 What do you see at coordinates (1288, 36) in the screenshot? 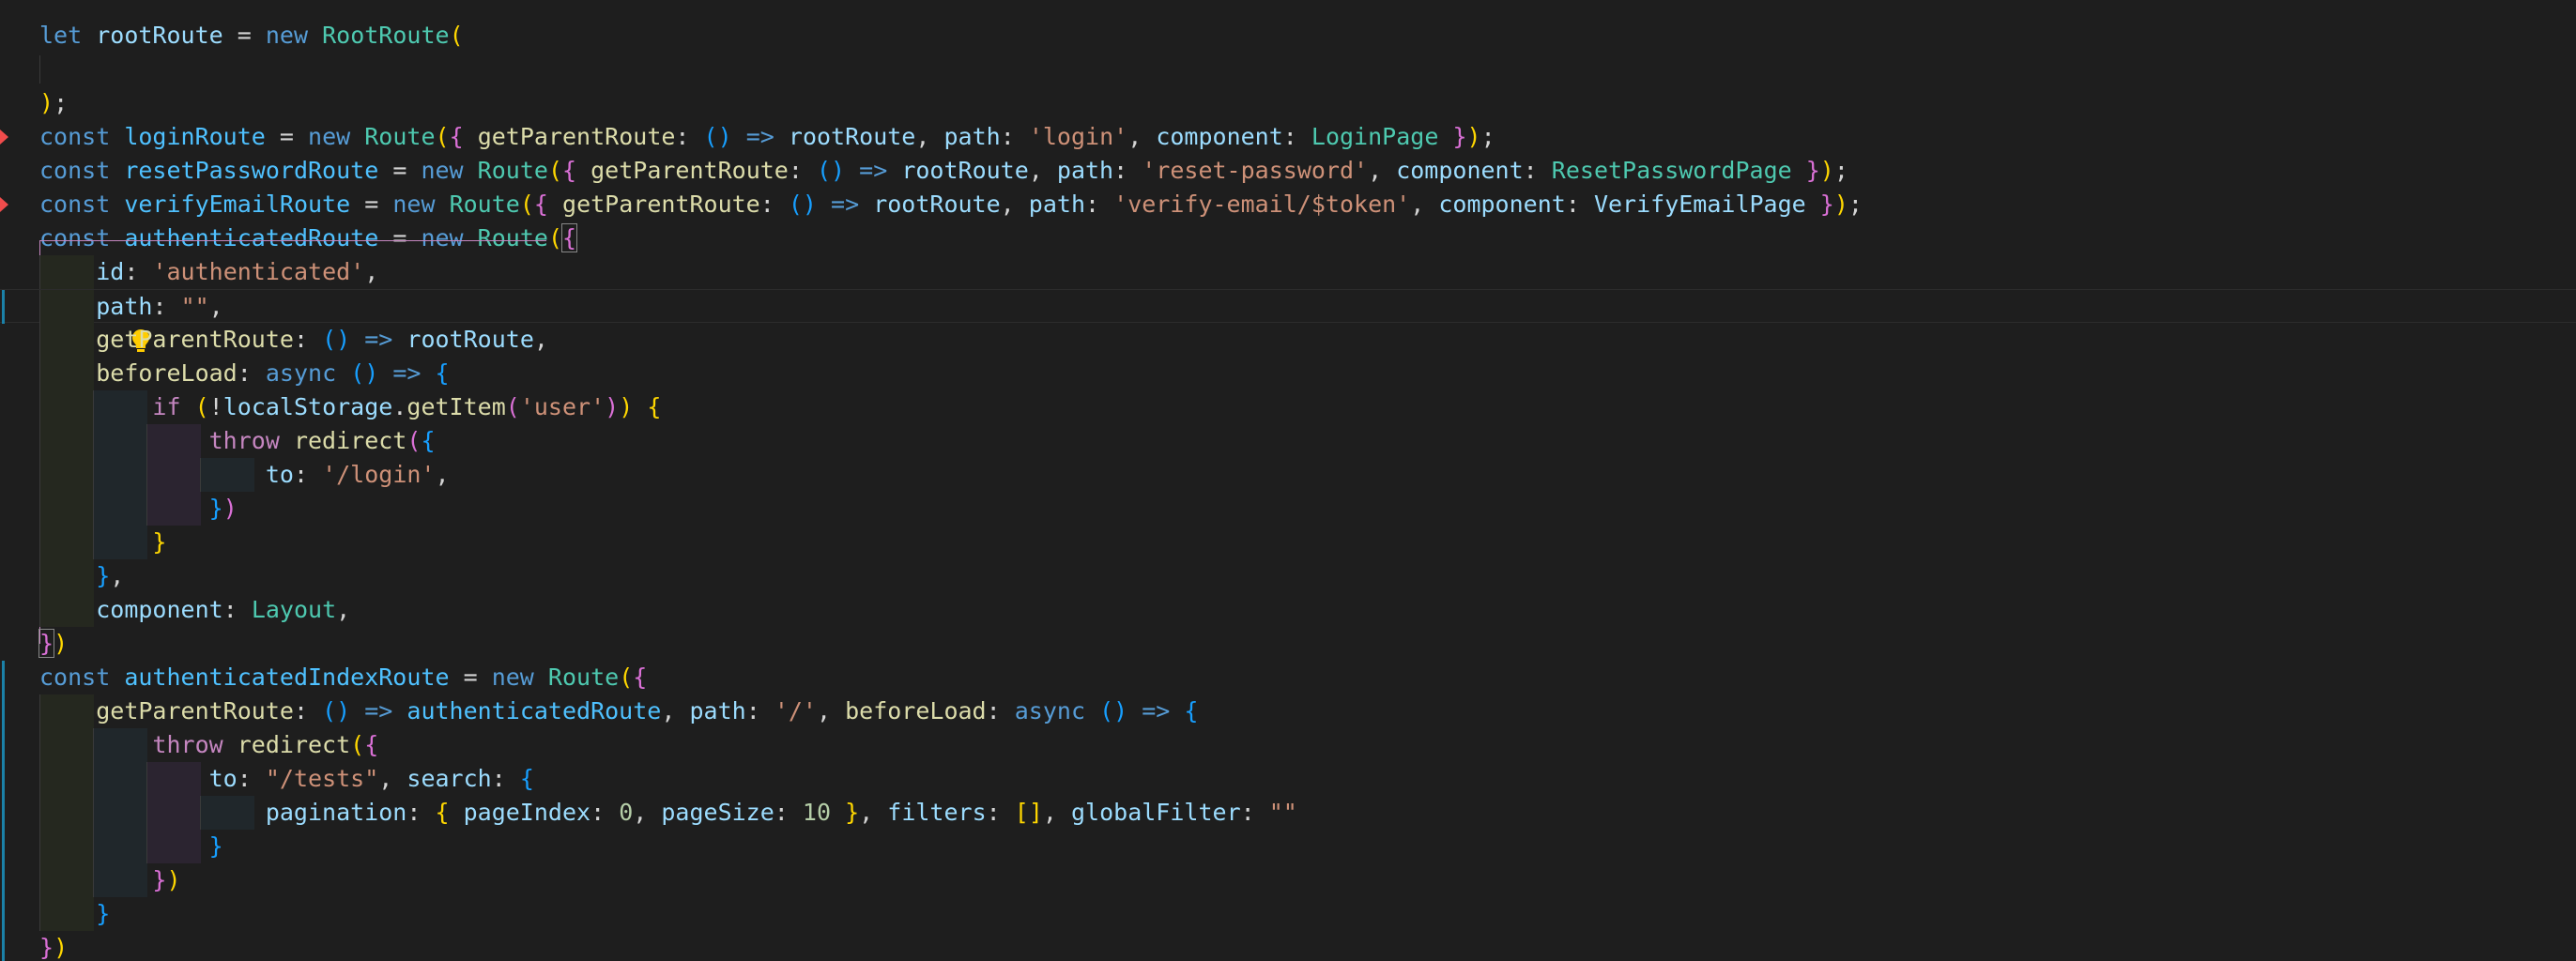
I see `code-line: let rootRoute = new RootRoute(` at bounding box center [1288, 36].